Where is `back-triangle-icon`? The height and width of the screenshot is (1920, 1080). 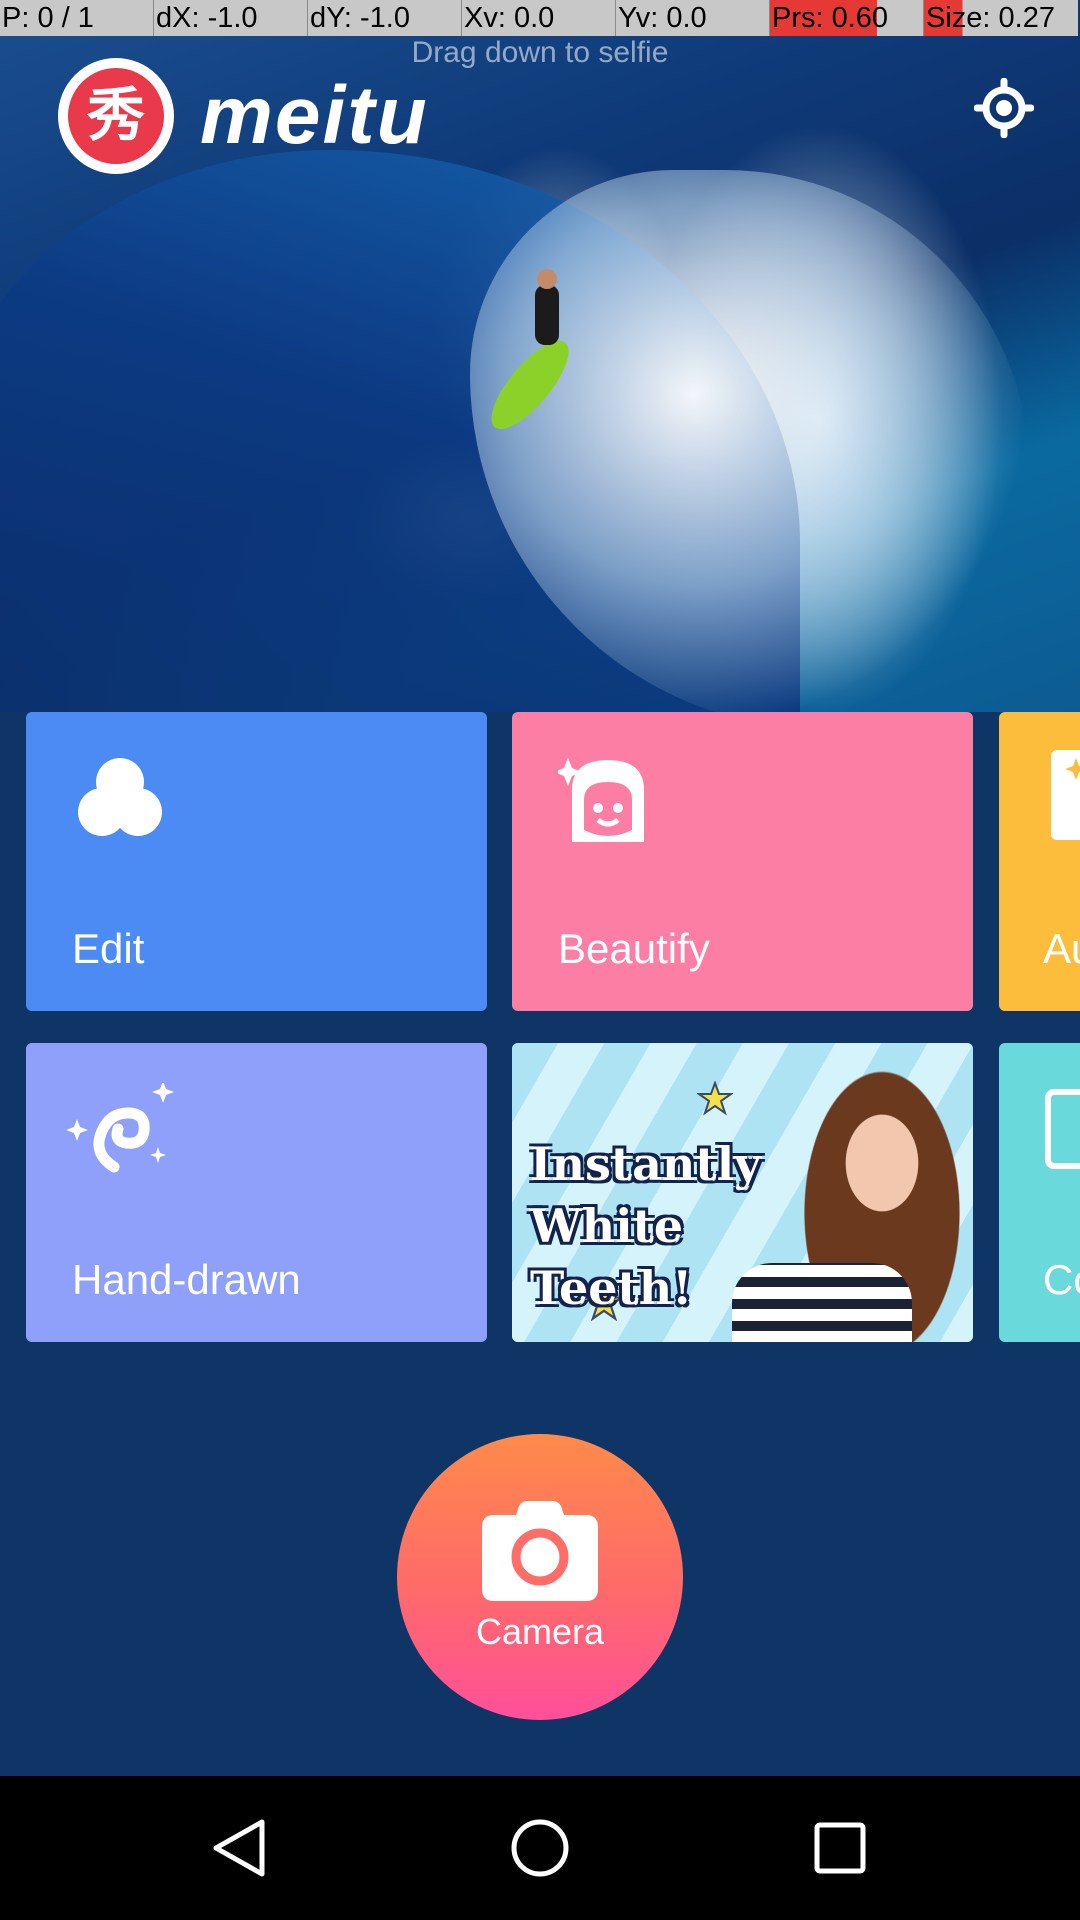
back-triangle-icon is located at coordinates (239, 1848).